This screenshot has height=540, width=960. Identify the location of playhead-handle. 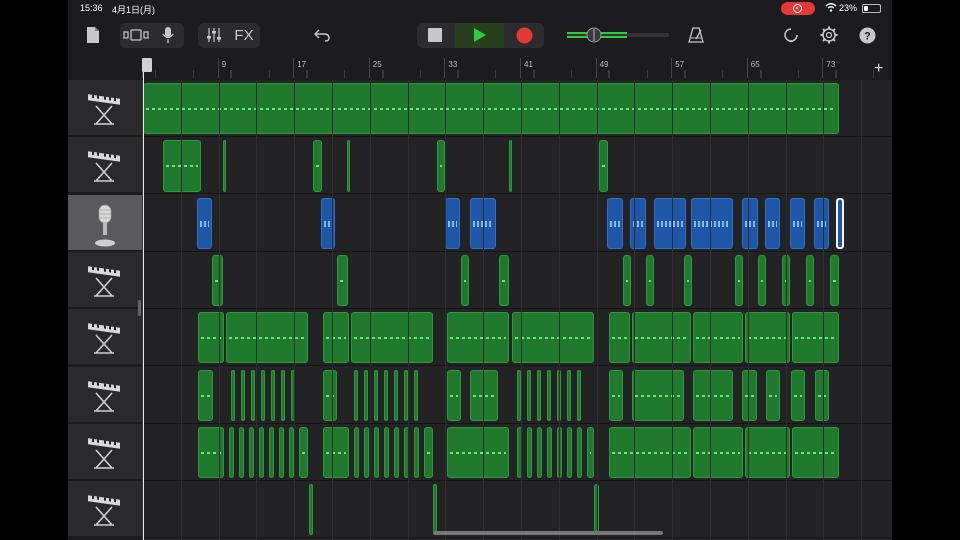
(147, 65).